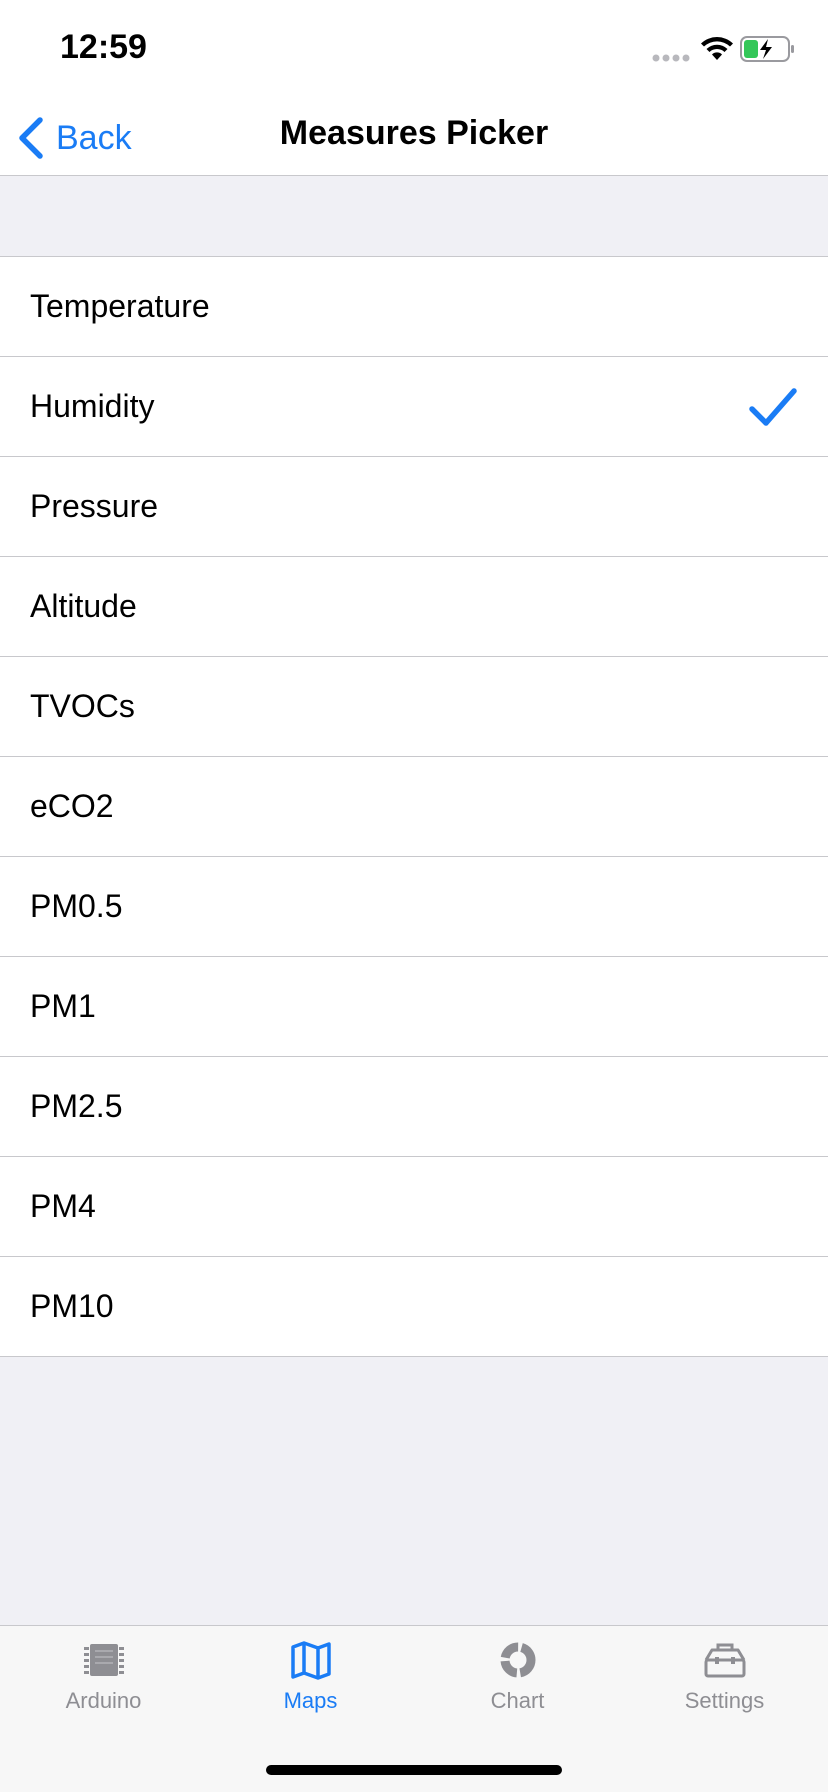  Describe the element at coordinates (92, 406) in the screenshot. I see `list-item-label: Humidity` at that location.